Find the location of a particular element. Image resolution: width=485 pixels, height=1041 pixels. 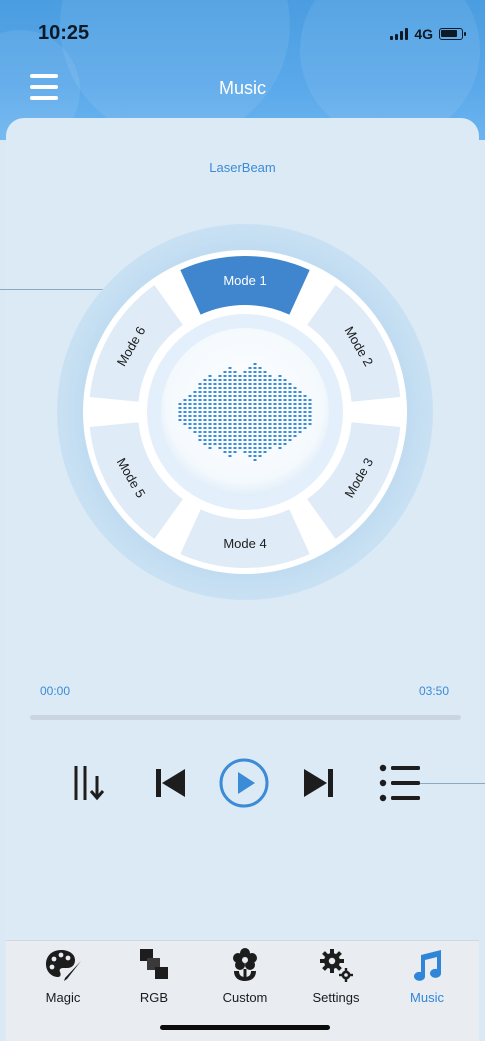

tab-settings: Settings is located at coordinates (336, 976).